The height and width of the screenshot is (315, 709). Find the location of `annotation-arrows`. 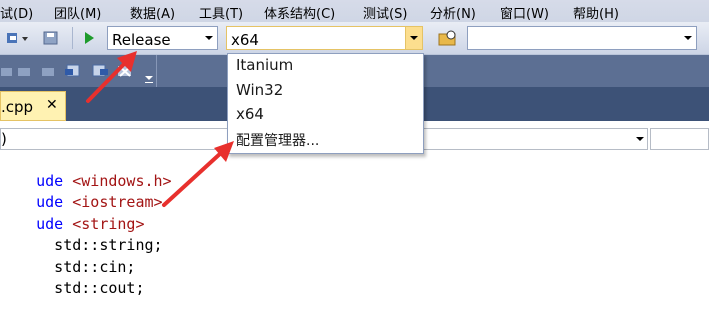

annotation-arrows is located at coordinates (160, 129).